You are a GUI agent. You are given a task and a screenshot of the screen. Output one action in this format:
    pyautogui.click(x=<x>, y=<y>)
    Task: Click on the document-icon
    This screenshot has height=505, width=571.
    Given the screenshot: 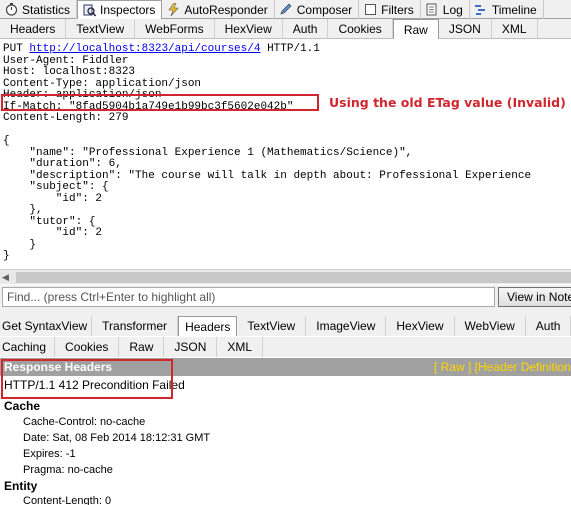 What is the action you would take?
    pyautogui.click(x=432, y=10)
    